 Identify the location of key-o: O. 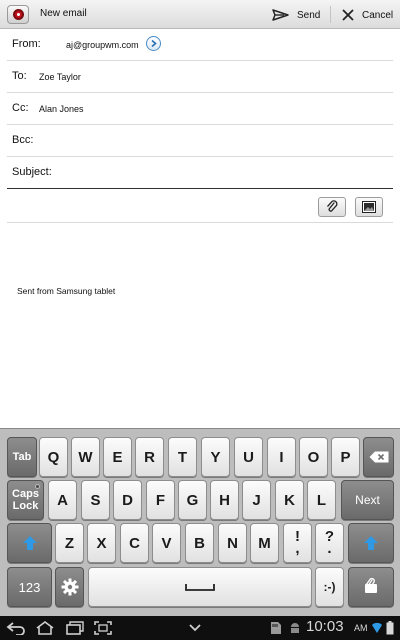
(313, 457).